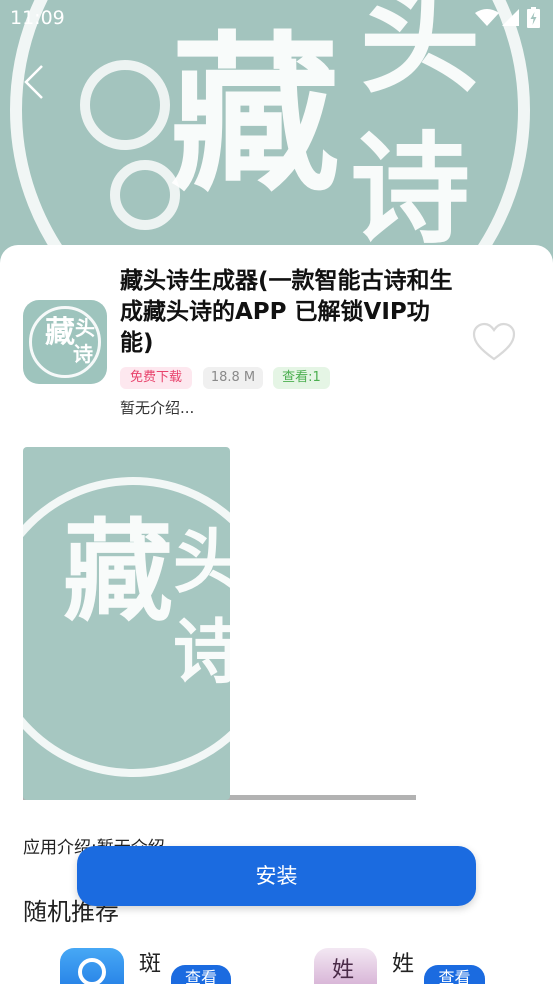  Describe the element at coordinates (60, 332) in the screenshot. I see `icon-glyph: 藏` at that location.